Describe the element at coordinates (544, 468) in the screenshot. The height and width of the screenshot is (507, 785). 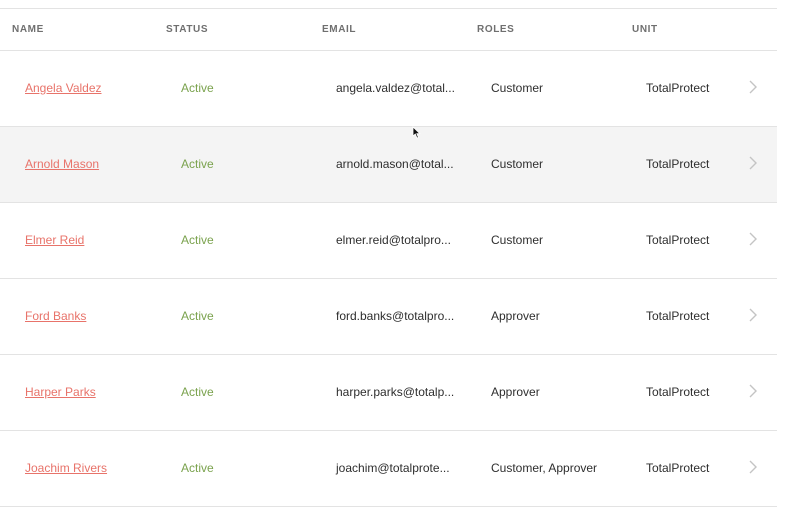
I see `roles-text: Customer, Approver` at that location.